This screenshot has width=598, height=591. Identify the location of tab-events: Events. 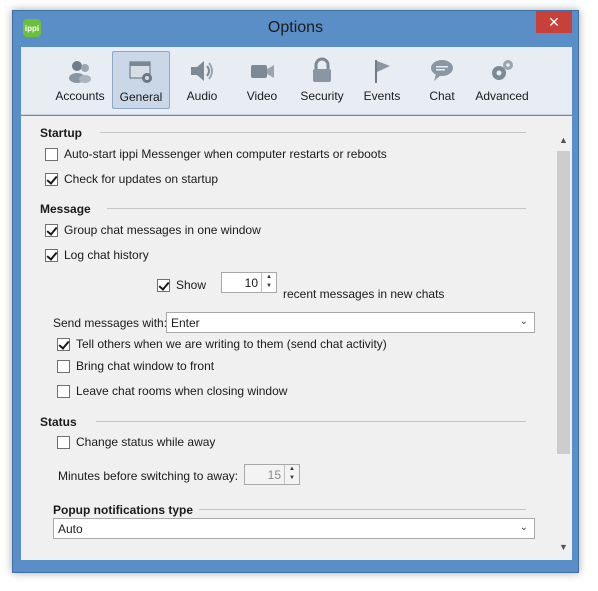
(382, 80).